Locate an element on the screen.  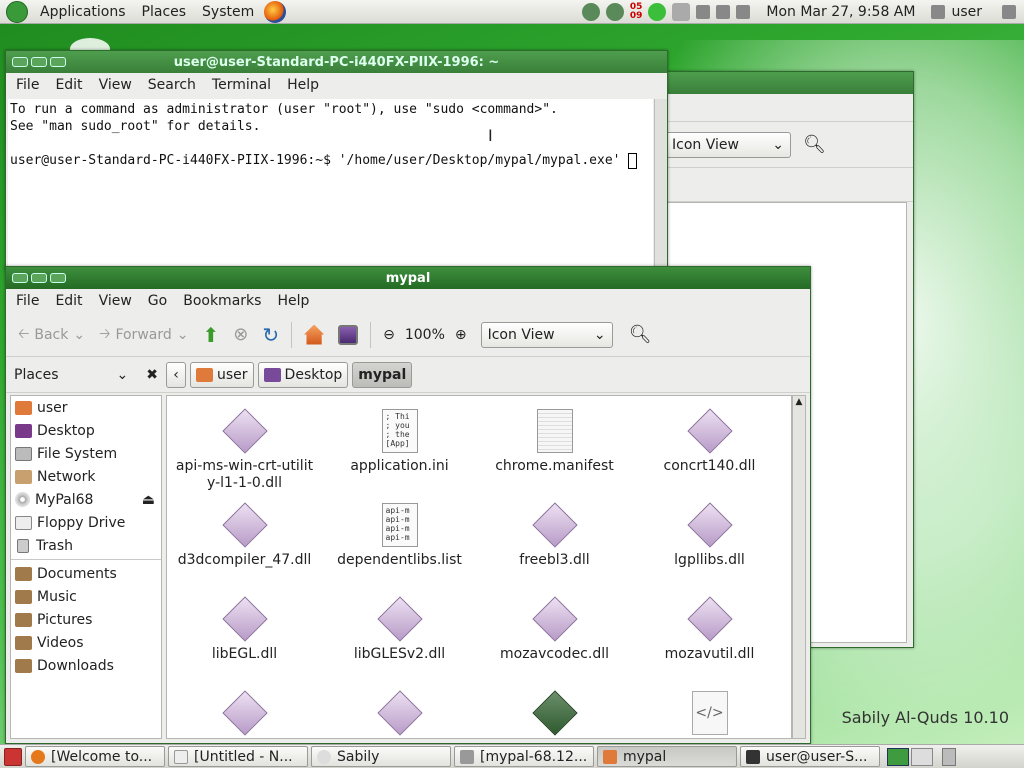
system-menu: System is located at coordinates (228, 12).